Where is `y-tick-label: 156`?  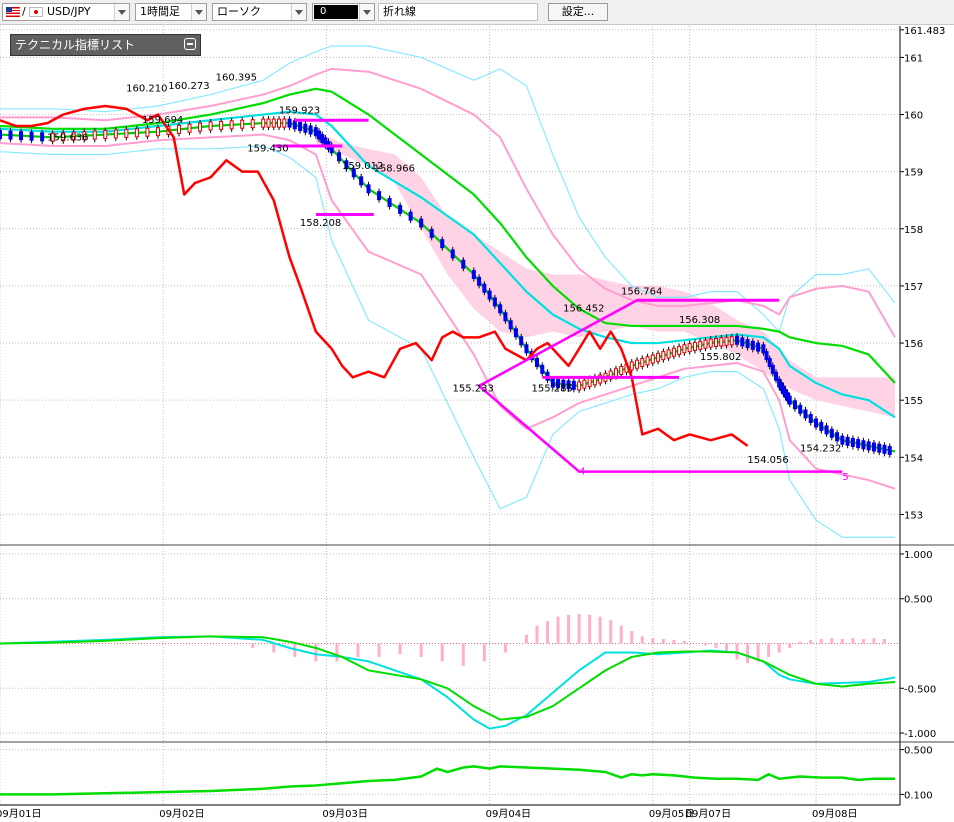
y-tick-label: 156 is located at coordinates (913, 344).